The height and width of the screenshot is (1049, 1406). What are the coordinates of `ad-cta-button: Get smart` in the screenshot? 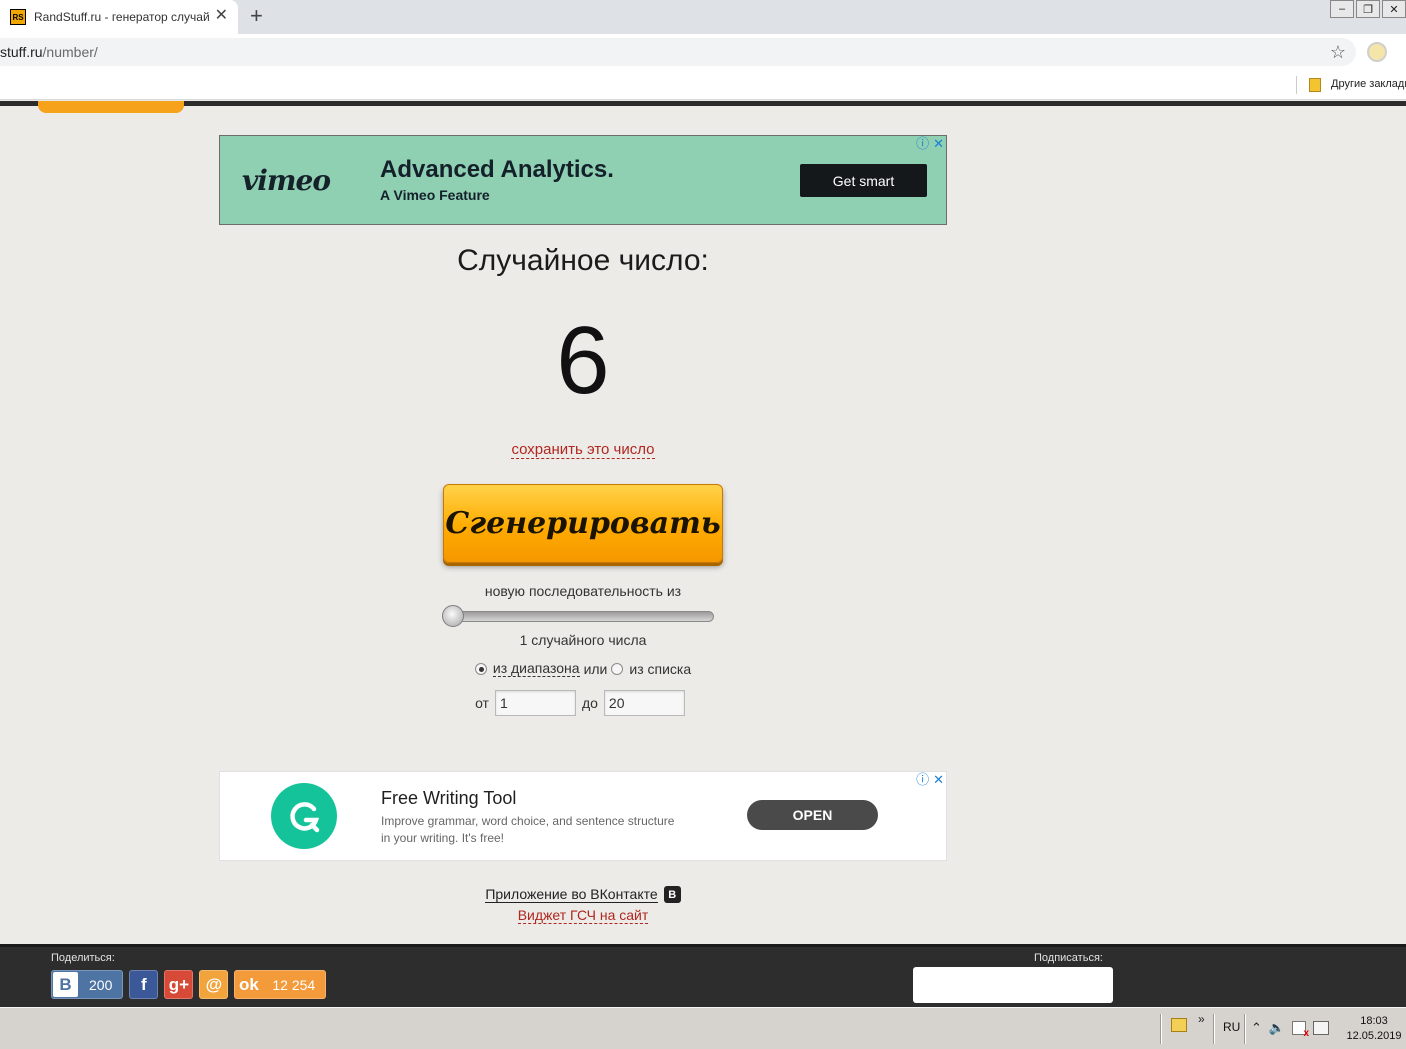 It's located at (863, 180).